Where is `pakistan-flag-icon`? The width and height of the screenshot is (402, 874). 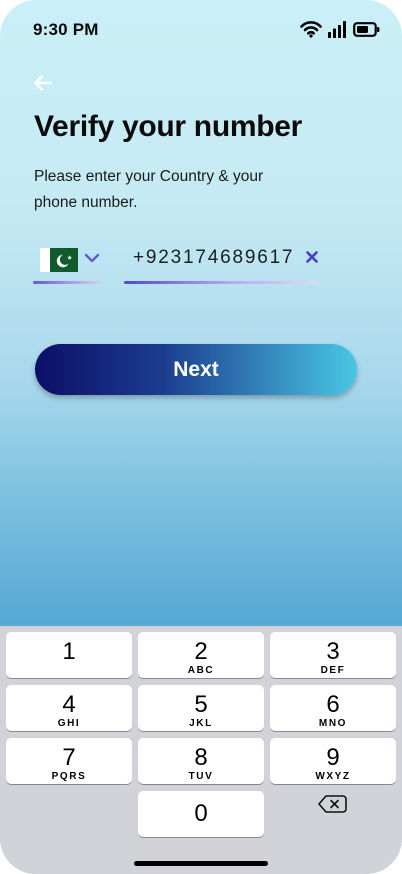
pakistan-flag-icon is located at coordinates (59, 260).